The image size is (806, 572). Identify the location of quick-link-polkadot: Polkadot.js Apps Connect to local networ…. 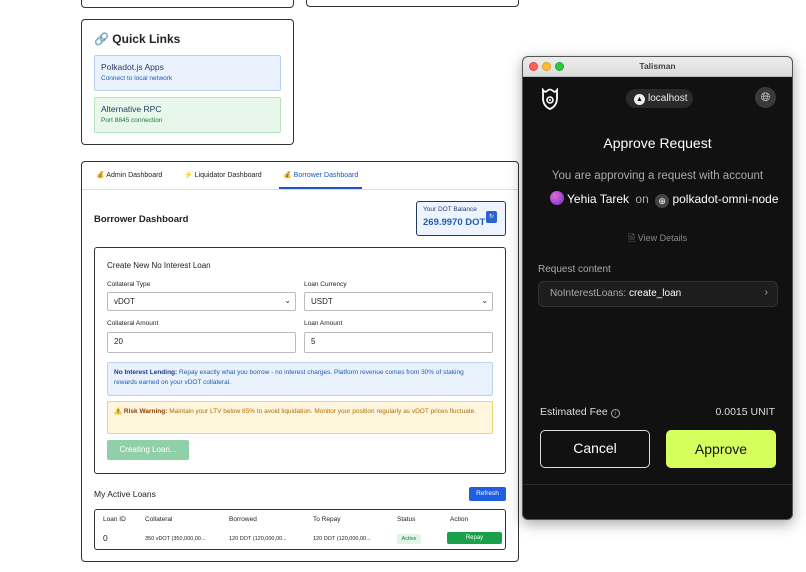
(187, 73).